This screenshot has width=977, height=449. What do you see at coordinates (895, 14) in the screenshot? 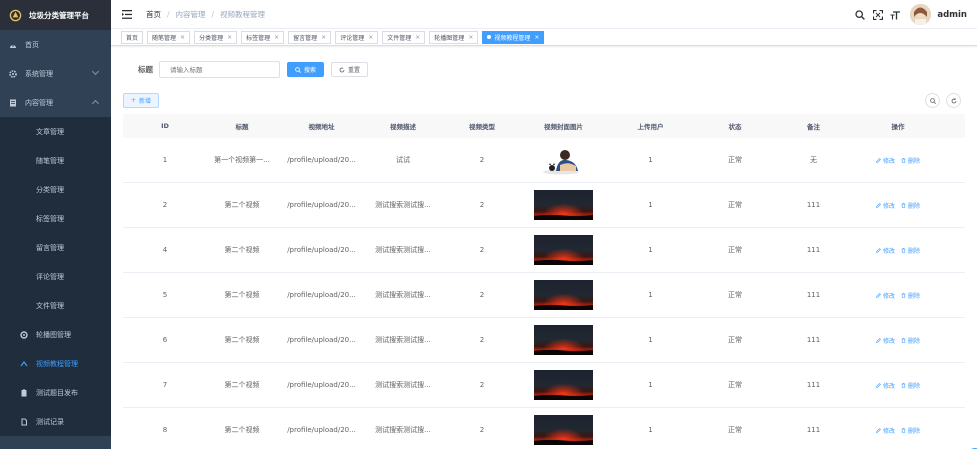
I see `font-size-icon` at bounding box center [895, 14].